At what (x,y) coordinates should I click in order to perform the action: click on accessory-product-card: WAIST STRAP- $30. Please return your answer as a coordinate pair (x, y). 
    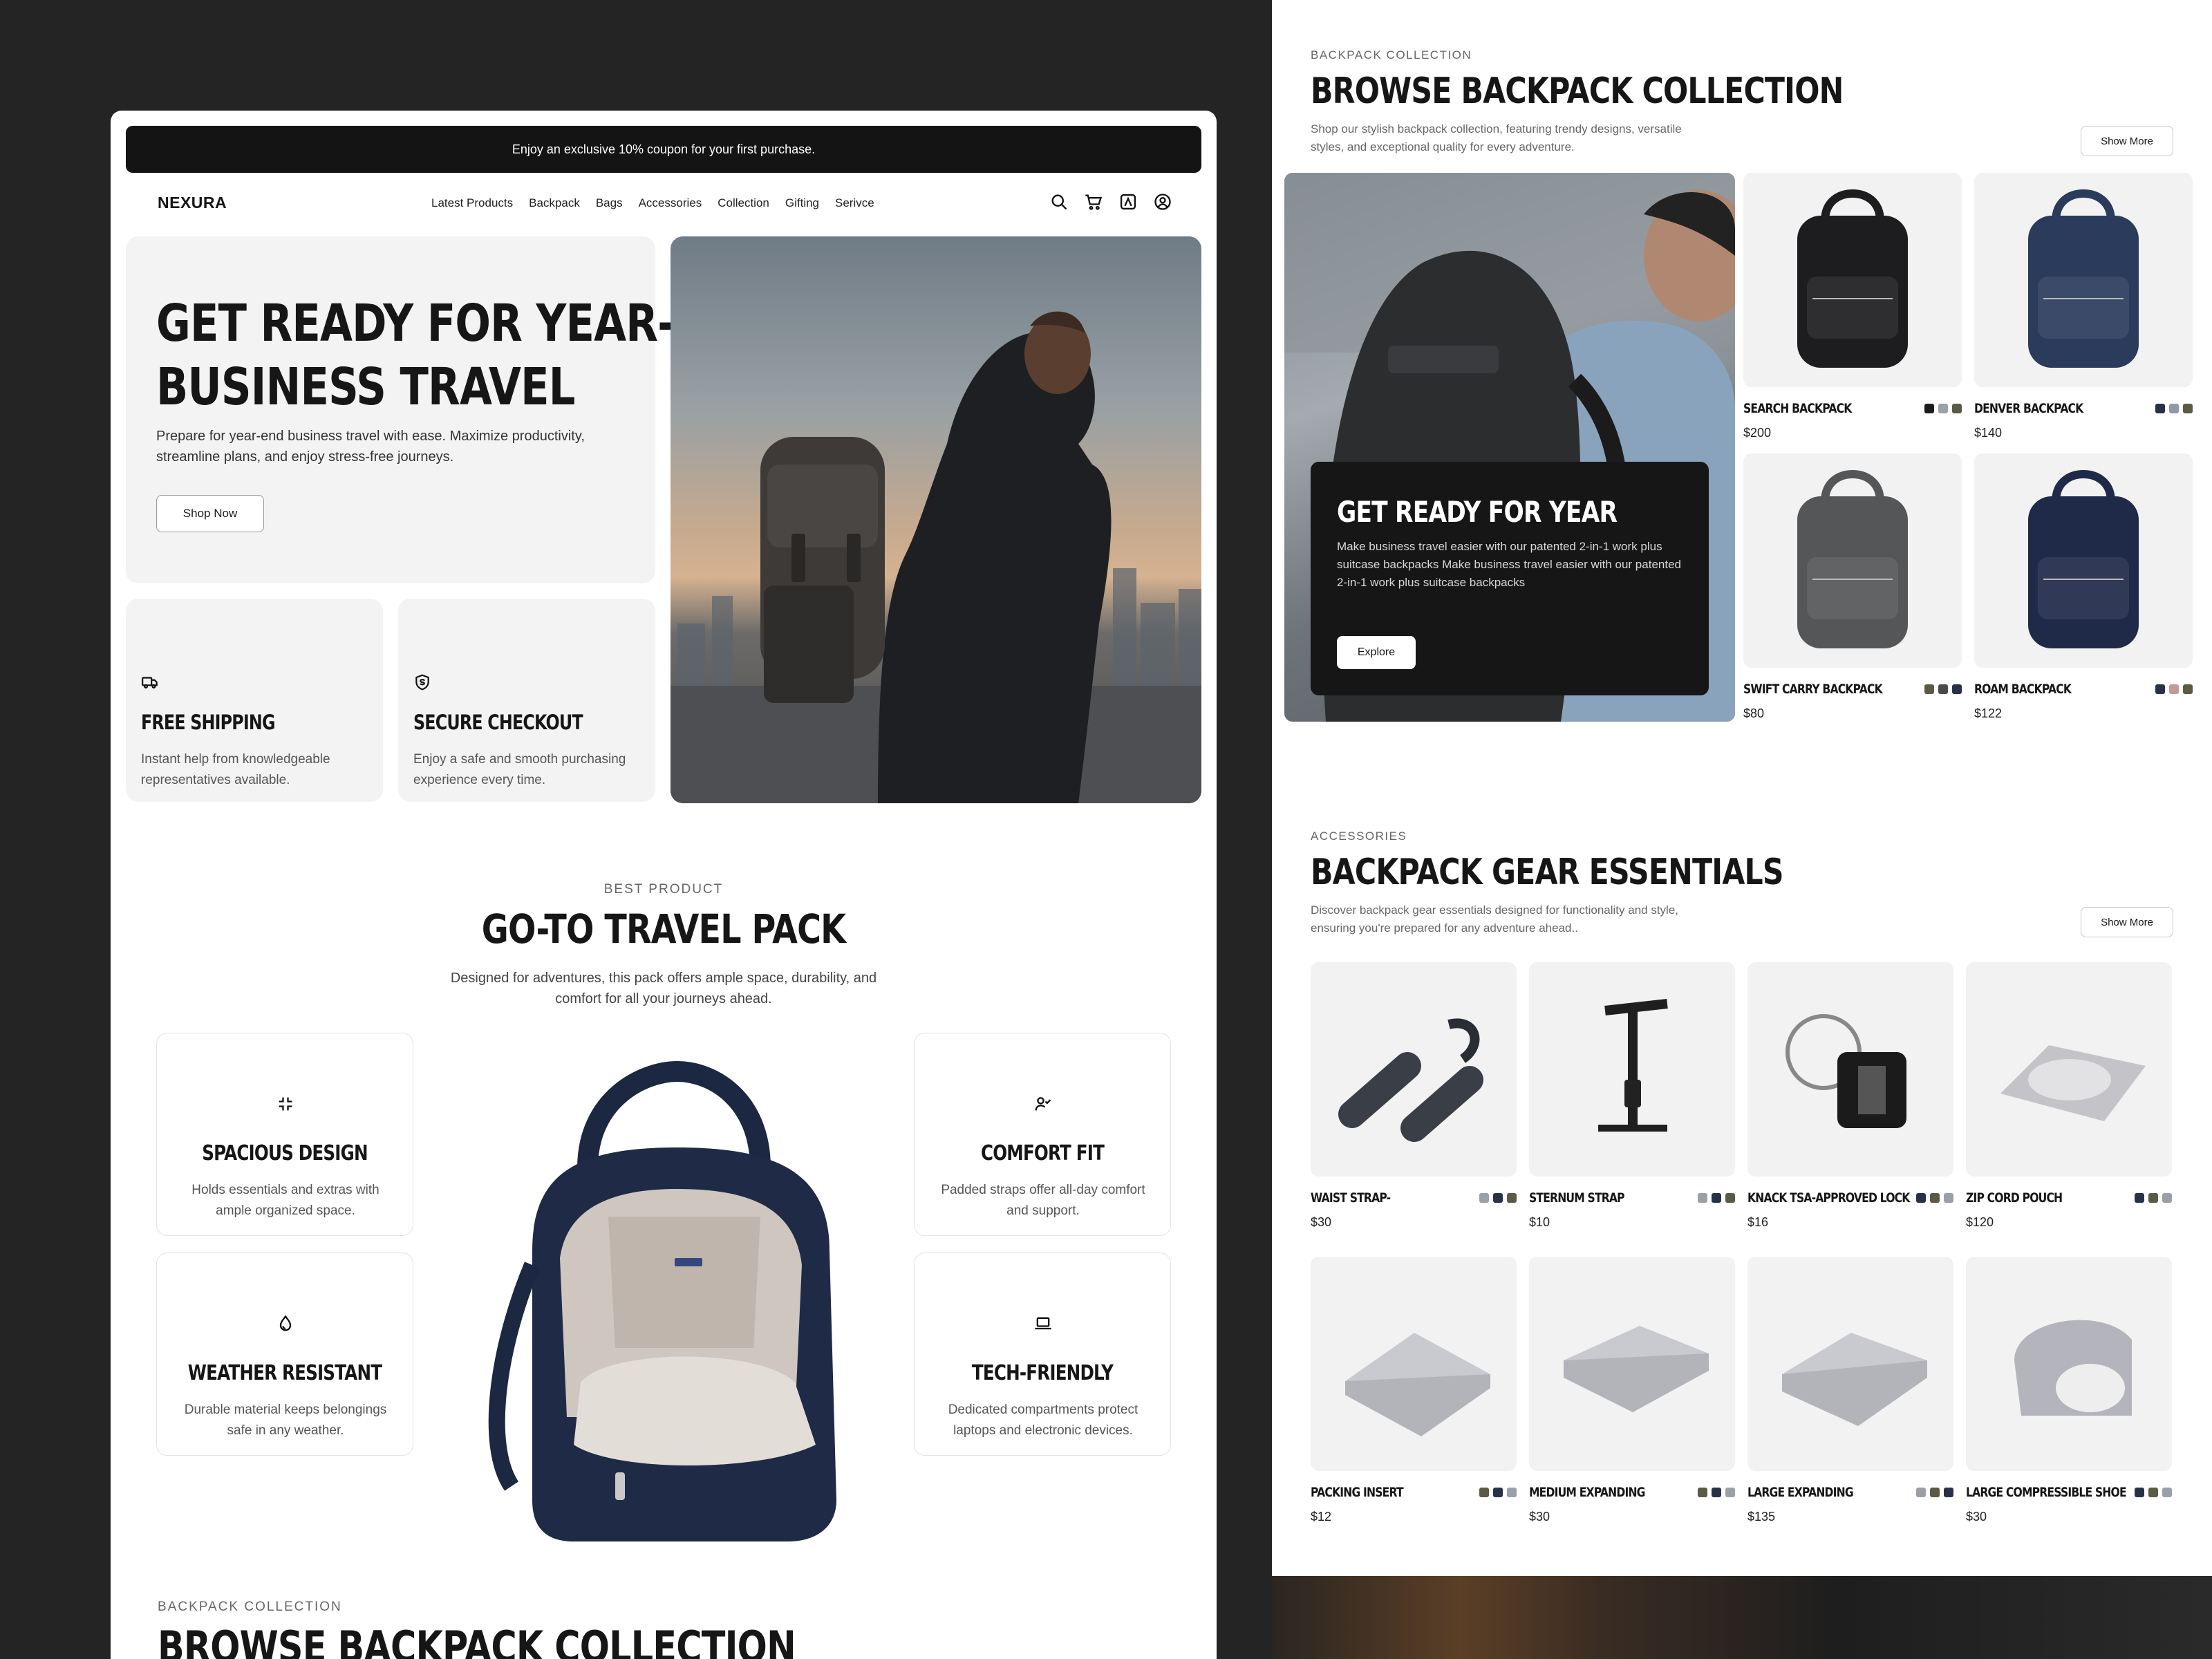
    Looking at the image, I should click on (1414, 1095).